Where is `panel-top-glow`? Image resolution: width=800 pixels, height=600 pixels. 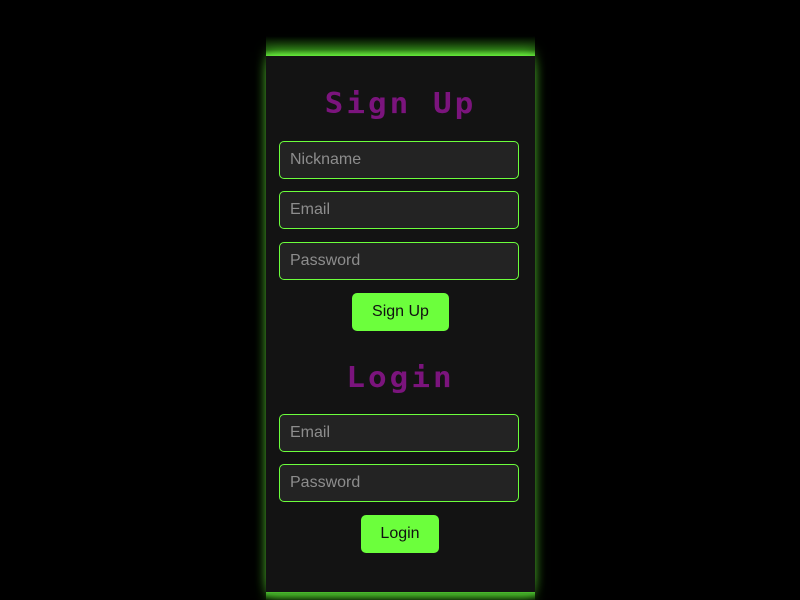
panel-top-glow is located at coordinates (400, 46).